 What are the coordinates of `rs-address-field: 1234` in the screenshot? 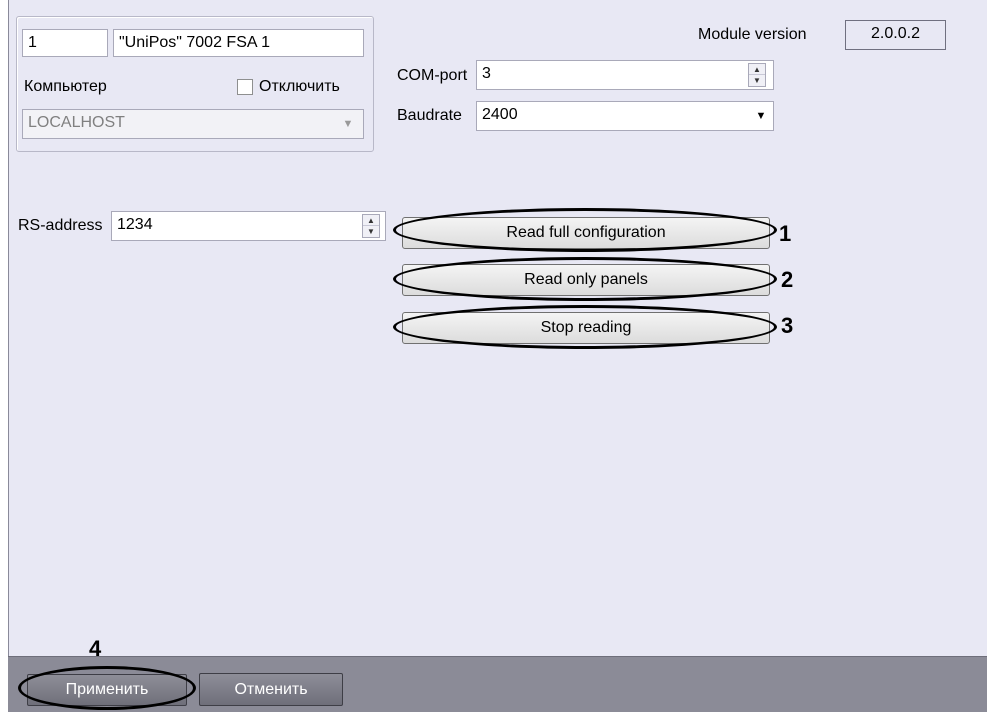 It's located at (248, 226).